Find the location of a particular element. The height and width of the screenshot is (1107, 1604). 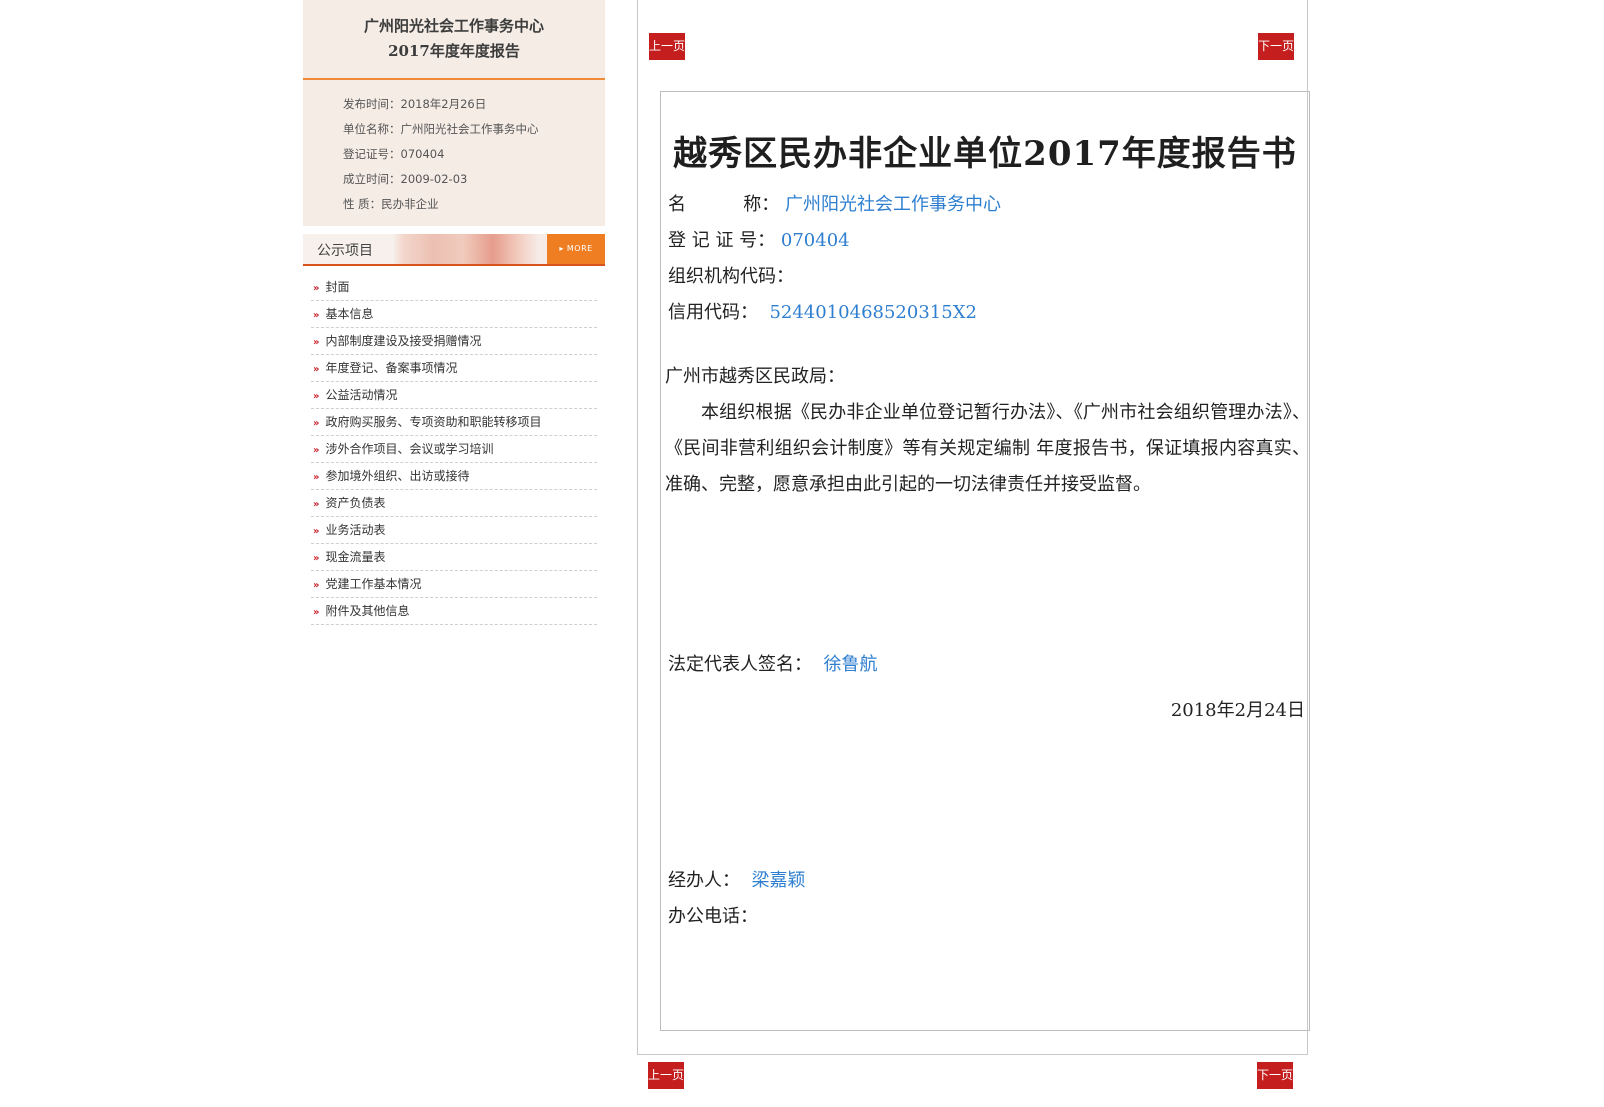

field-label: 信用代码： is located at coordinates (713, 312).